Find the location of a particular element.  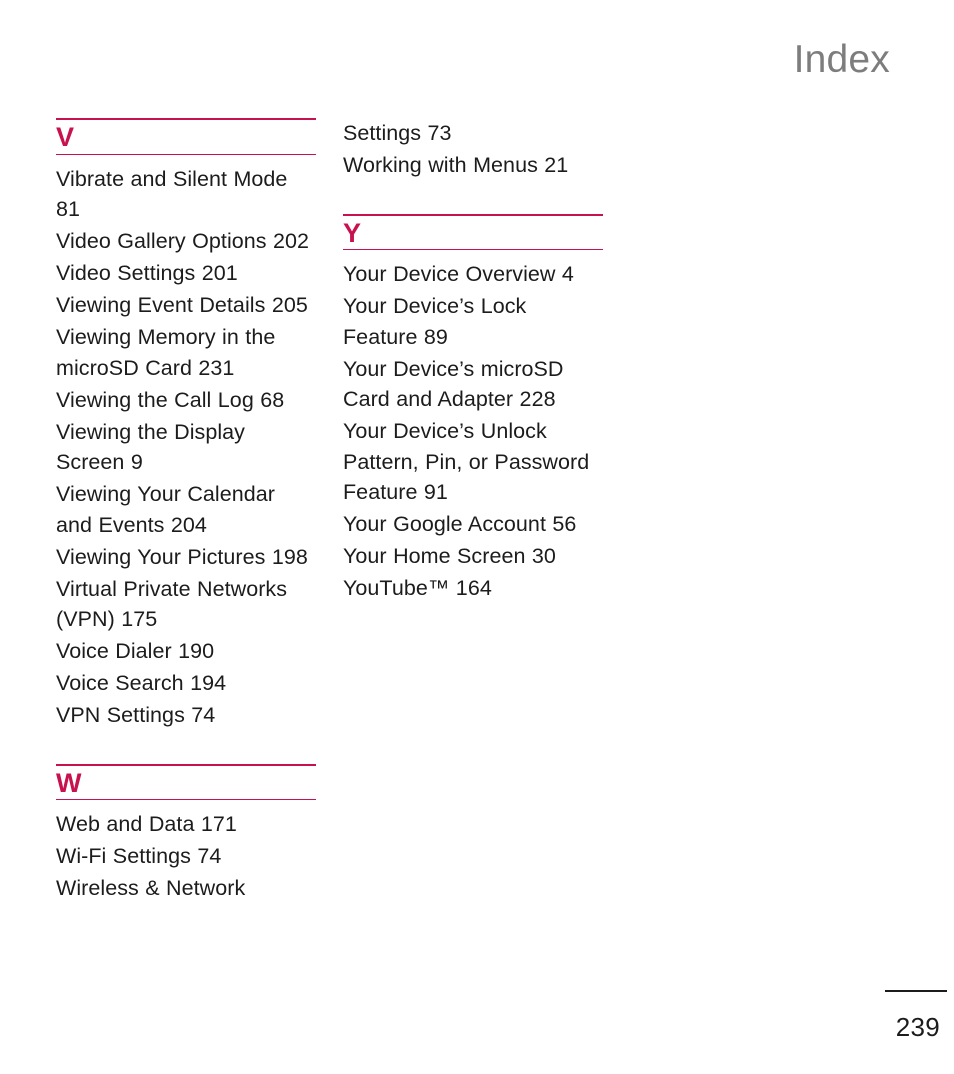

index-entry: Wi-Fi Settings 74 is located at coordinates (139, 856).